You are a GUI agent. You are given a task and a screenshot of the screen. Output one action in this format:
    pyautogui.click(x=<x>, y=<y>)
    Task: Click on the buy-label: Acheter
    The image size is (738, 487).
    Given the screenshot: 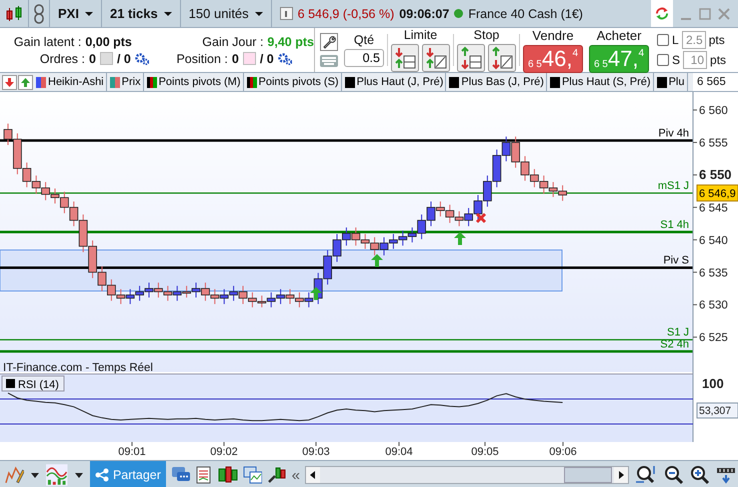 What is the action you would take?
    pyautogui.click(x=619, y=35)
    